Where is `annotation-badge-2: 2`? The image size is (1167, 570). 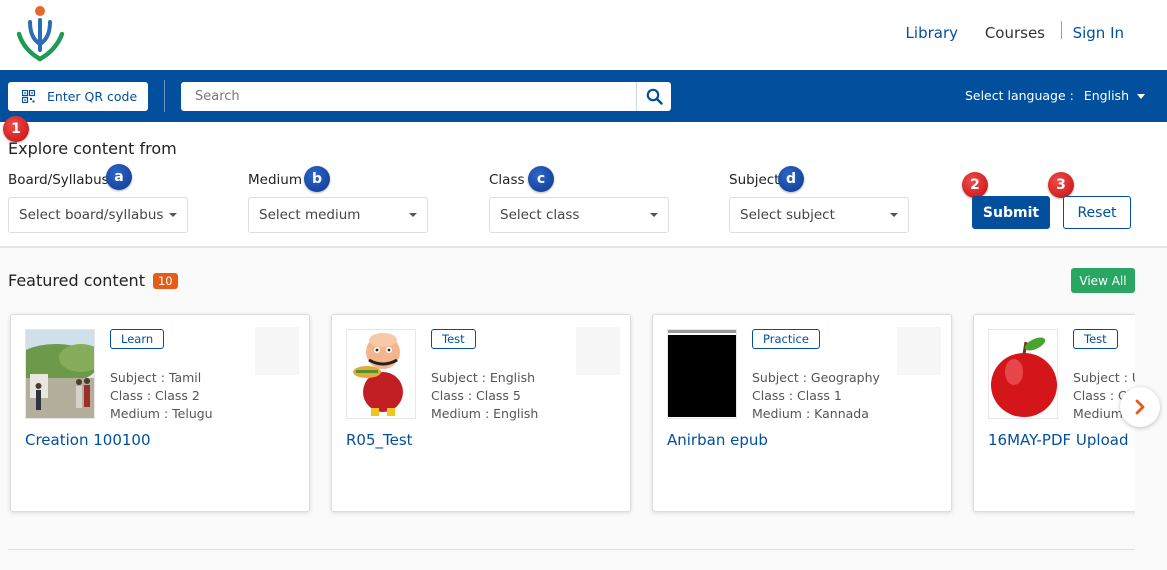 annotation-badge-2: 2 is located at coordinates (975, 185).